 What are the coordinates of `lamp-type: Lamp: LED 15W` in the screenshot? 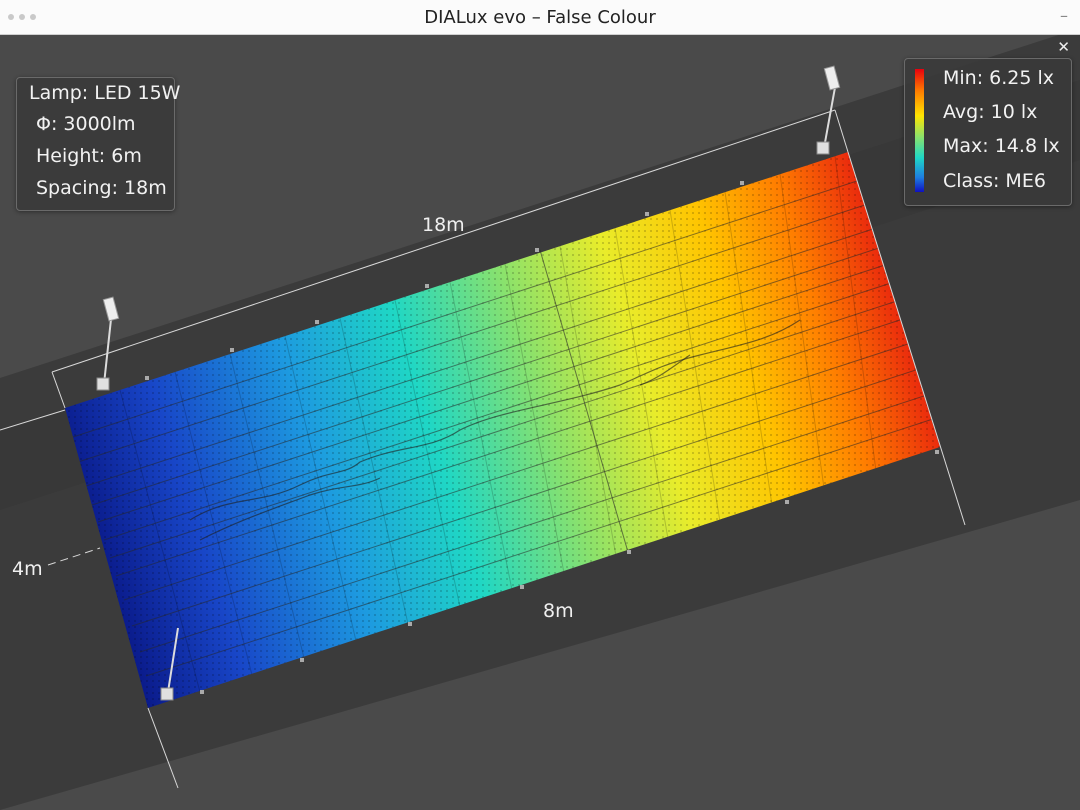 It's located at (105, 93).